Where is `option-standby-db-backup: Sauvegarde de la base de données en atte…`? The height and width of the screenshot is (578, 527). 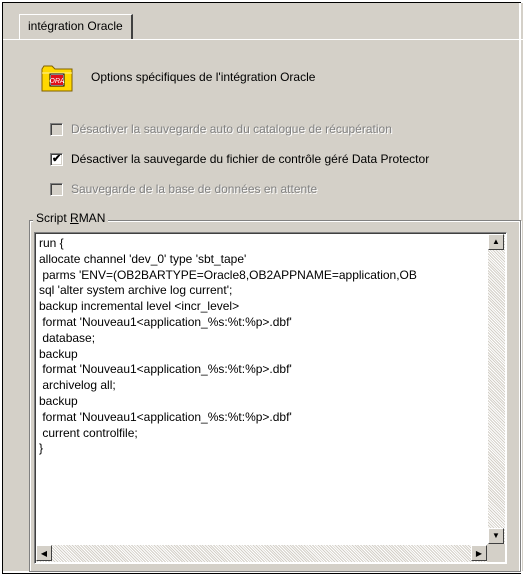
option-standby-db-backup: Sauvegarde de la base de données en atte… is located at coordinates (183, 189).